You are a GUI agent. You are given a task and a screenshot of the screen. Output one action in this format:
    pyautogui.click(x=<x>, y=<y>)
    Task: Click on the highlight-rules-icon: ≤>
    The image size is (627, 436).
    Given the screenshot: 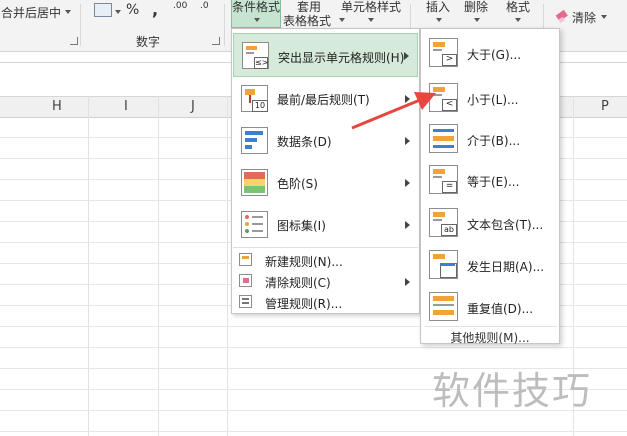 What is the action you would take?
    pyautogui.click(x=255, y=55)
    